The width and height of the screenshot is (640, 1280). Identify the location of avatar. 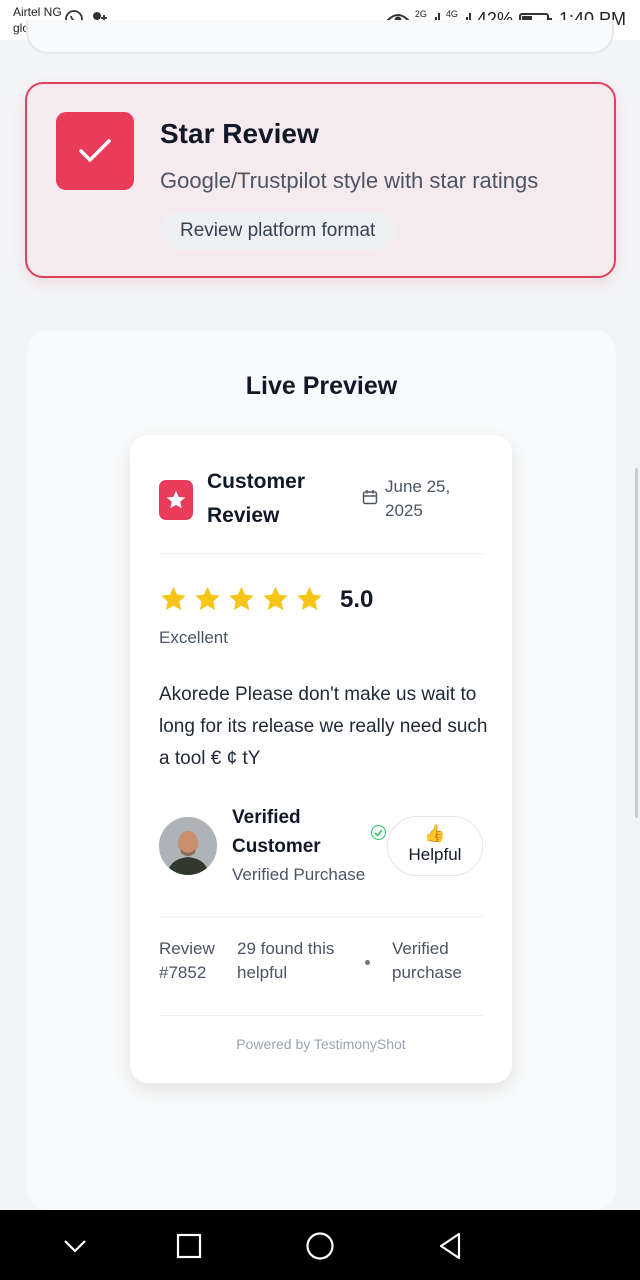
(188, 846).